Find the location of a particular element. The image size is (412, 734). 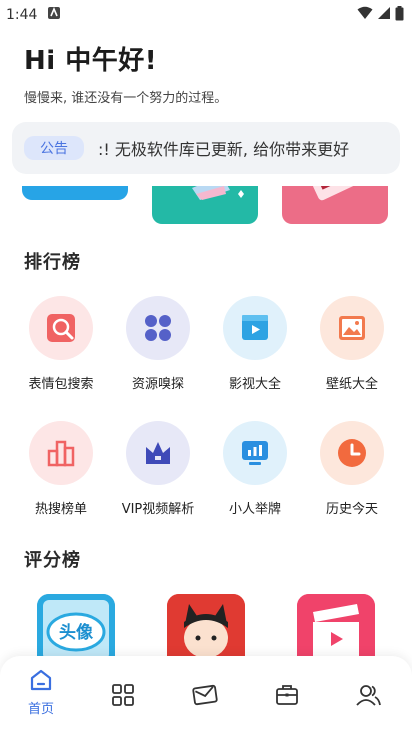

apps-grid-icon is located at coordinates (123, 695).